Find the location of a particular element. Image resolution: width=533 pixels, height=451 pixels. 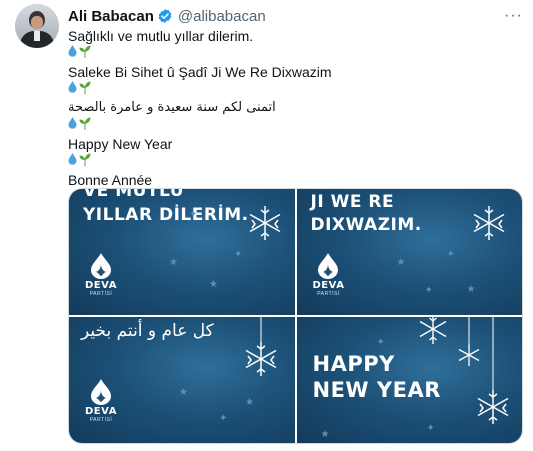

image-4-text-bottom: NEW YEAR is located at coordinates (376, 390).